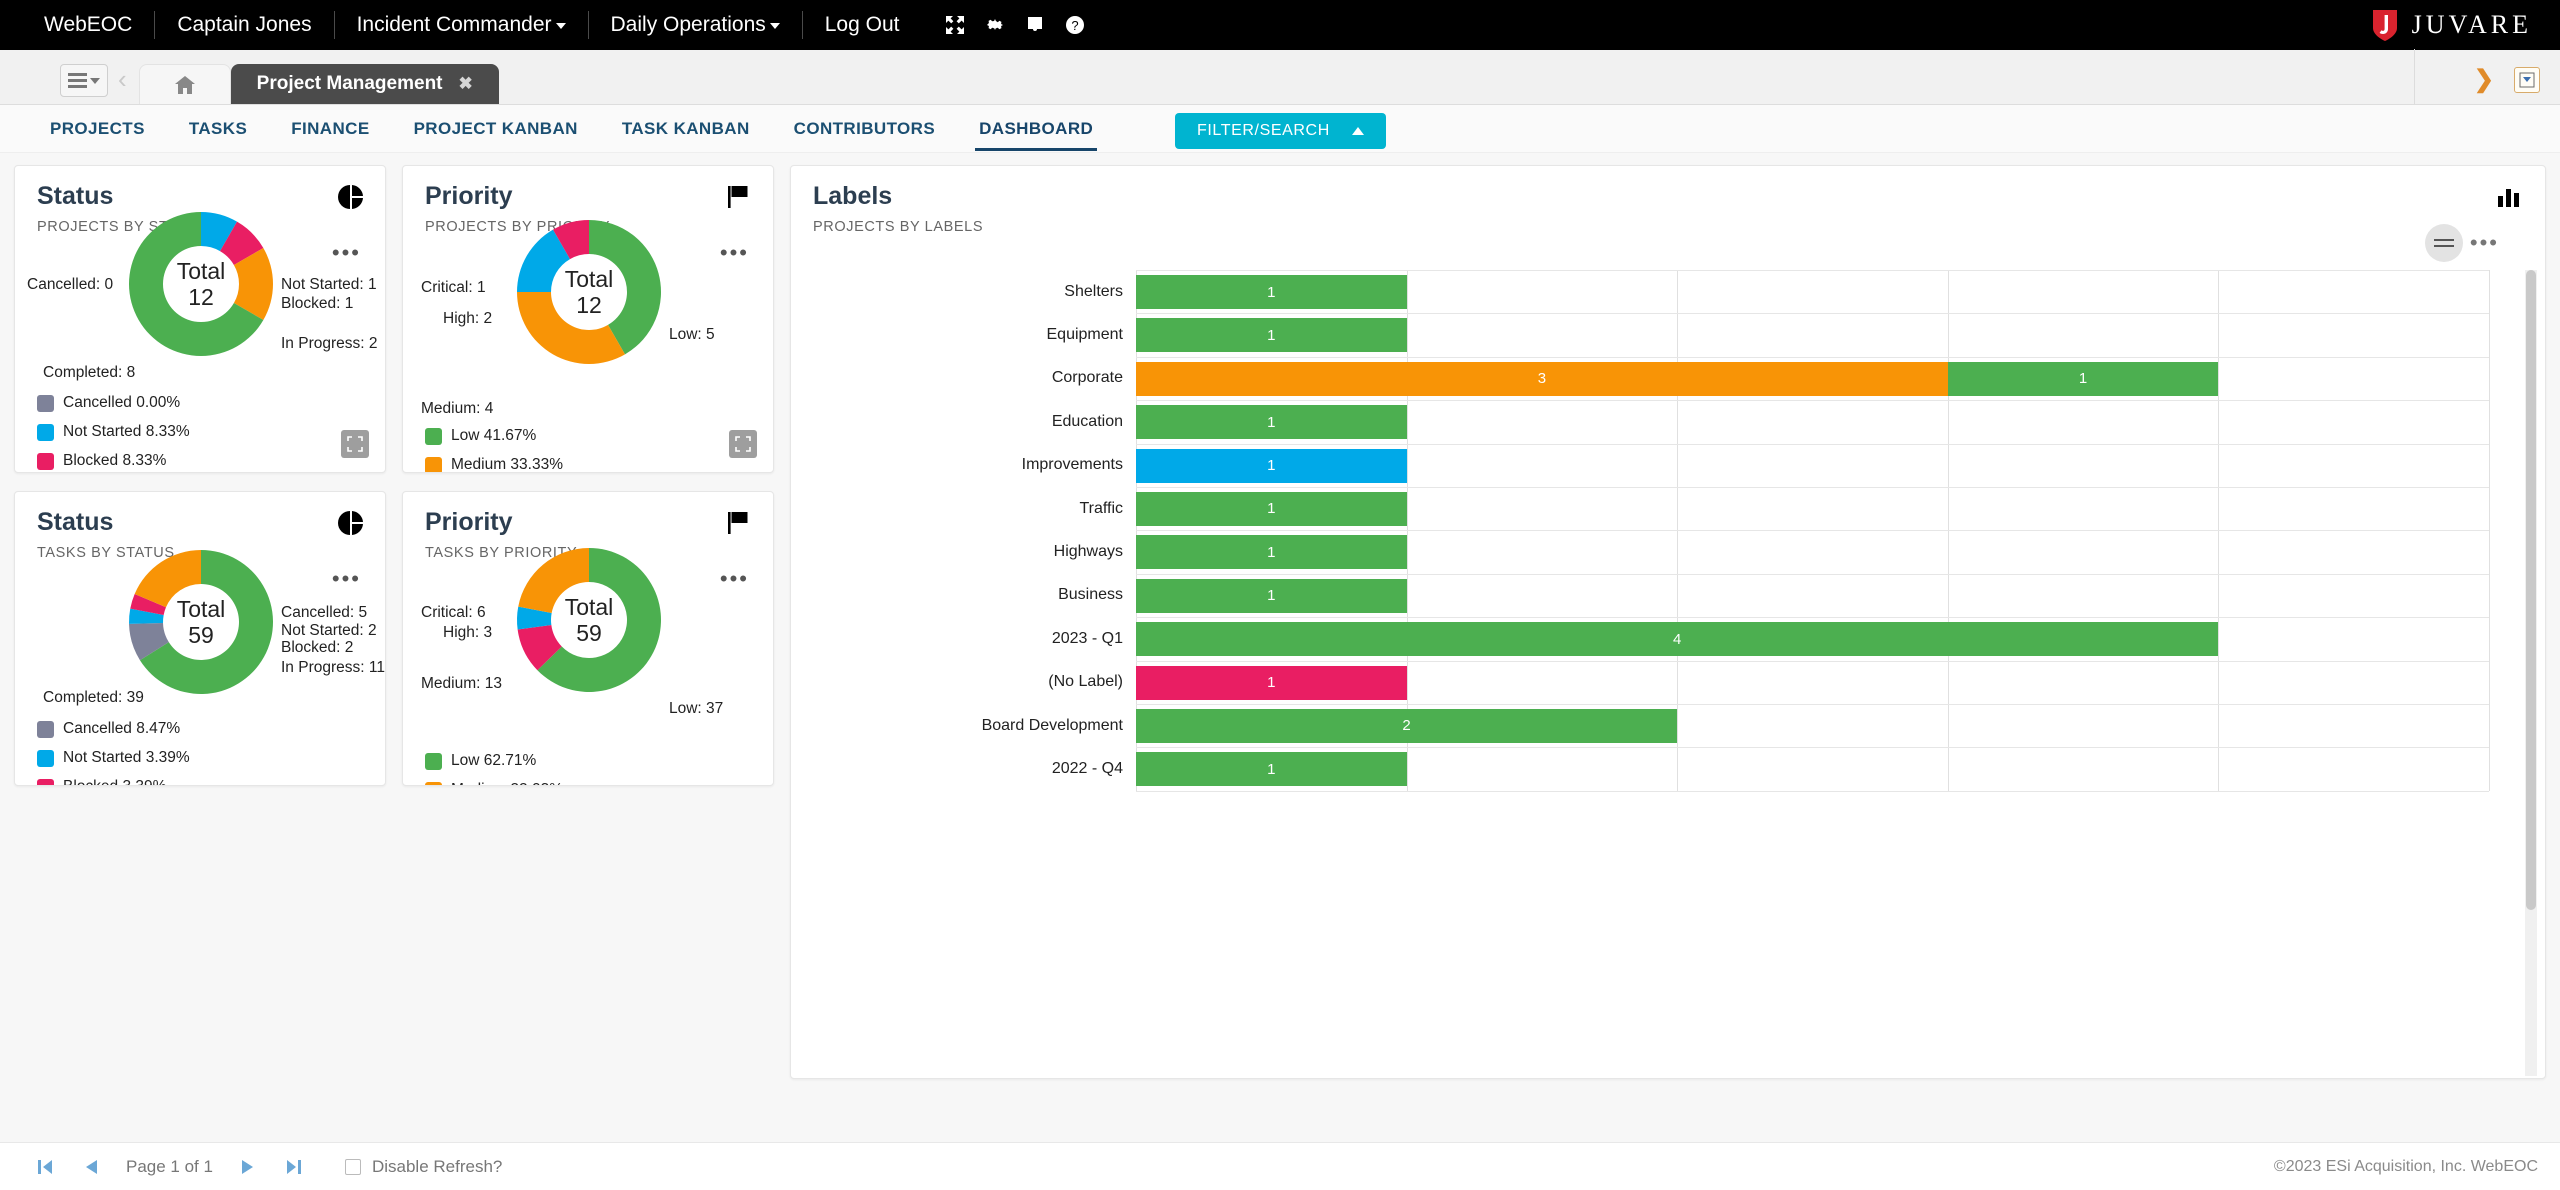 Image resolution: width=2560 pixels, height=1190 pixels. What do you see at coordinates (1668, 465) in the screenshot?
I see `bar-row: Improvements 1` at bounding box center [1668, 465].